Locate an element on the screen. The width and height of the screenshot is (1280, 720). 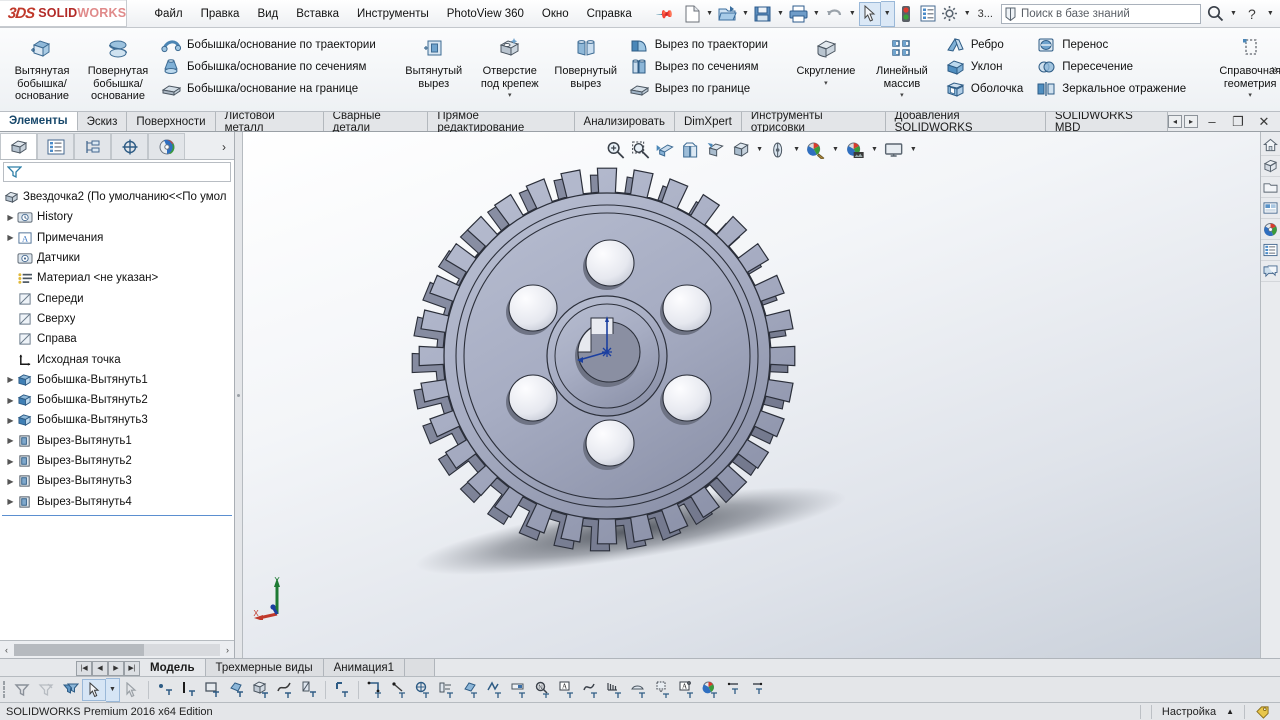
undo-caret-icon: ▼ is located at coordinates (852, 14).